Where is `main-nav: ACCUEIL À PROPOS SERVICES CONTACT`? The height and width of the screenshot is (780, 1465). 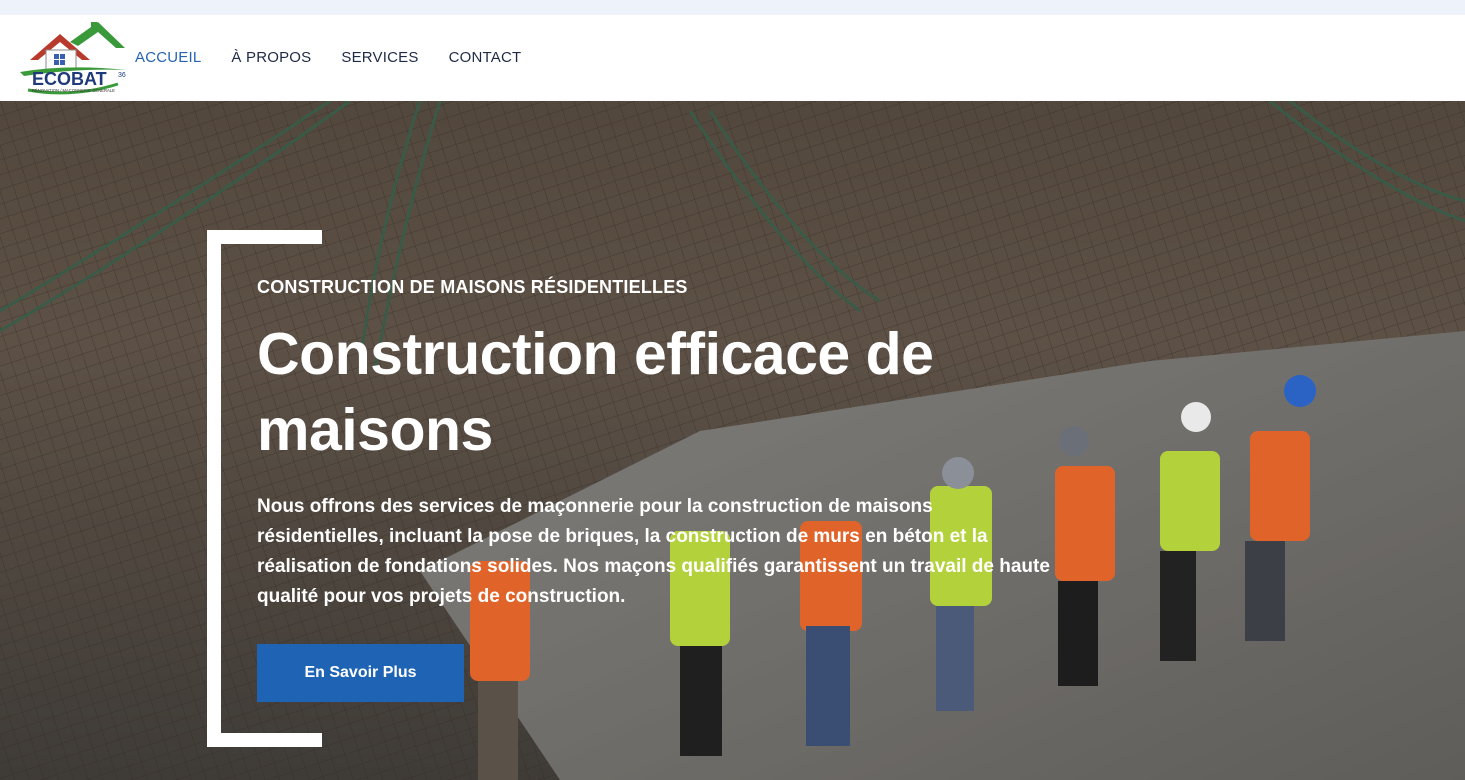
main-nav: ACCUEIL À PROPOS SERVICES CONTACT is located at coordinates (343, 57).